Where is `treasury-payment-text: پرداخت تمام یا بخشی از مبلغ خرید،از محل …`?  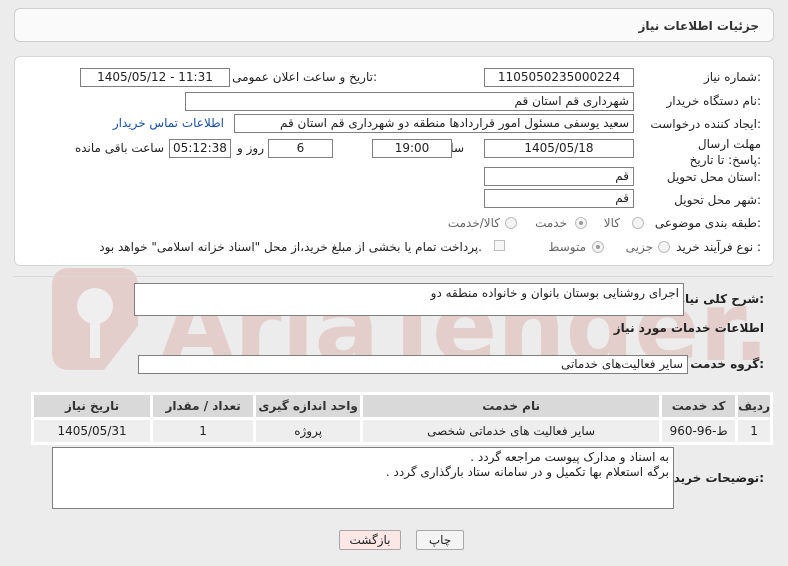 treasury-payment-text: پرداخت تمام یا بخشی از مبلغ خرید،از محل … is located at coordinates (290, 247).